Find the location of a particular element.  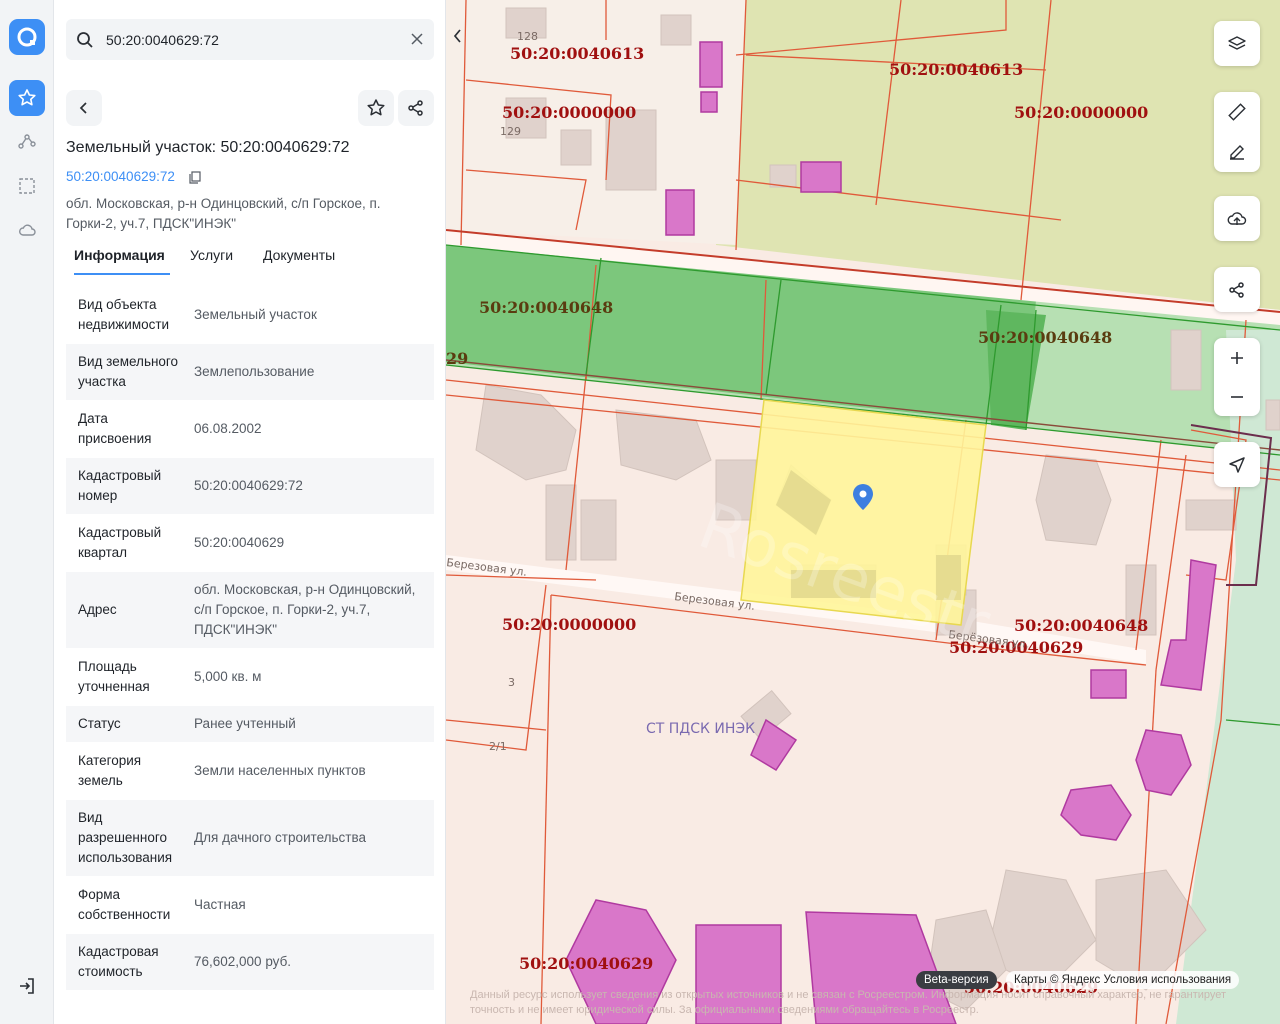

logout-button is located at coordinates (27, 986).